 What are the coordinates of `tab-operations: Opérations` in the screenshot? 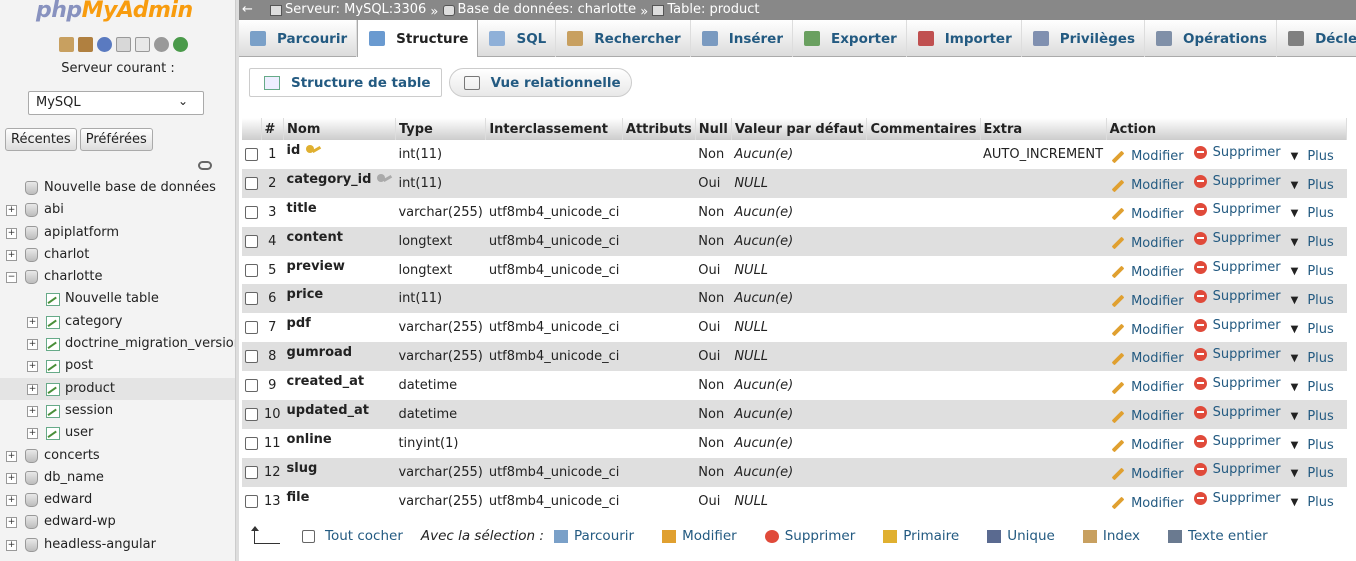 It's located at (1211, 38).